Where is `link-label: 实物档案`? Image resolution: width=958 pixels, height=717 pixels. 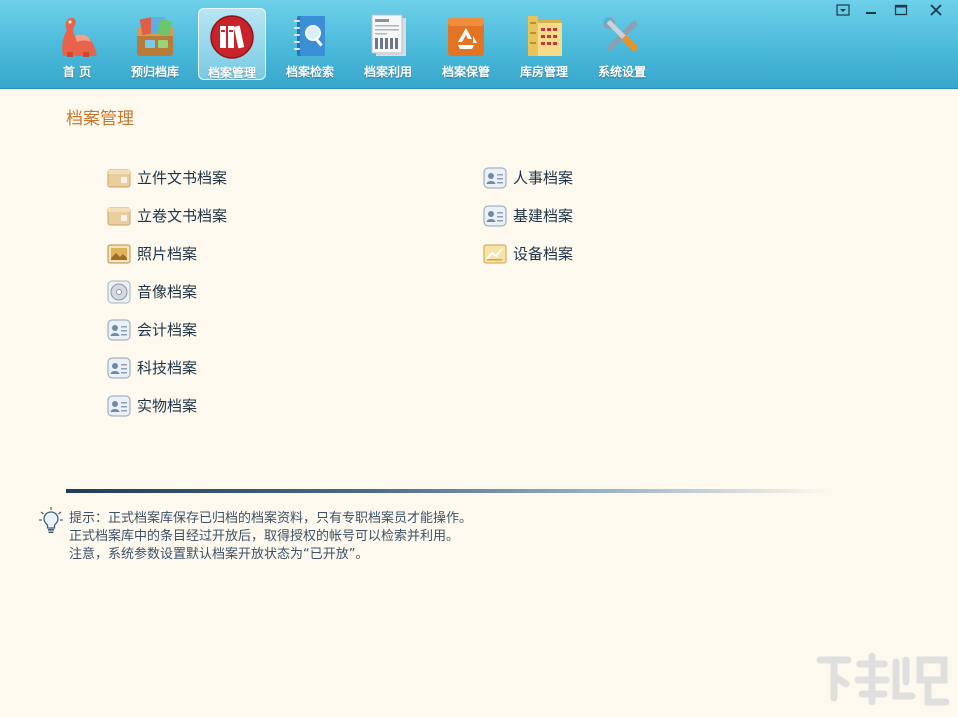
link-label: 实物档案 is located at coordinates (167, 406).